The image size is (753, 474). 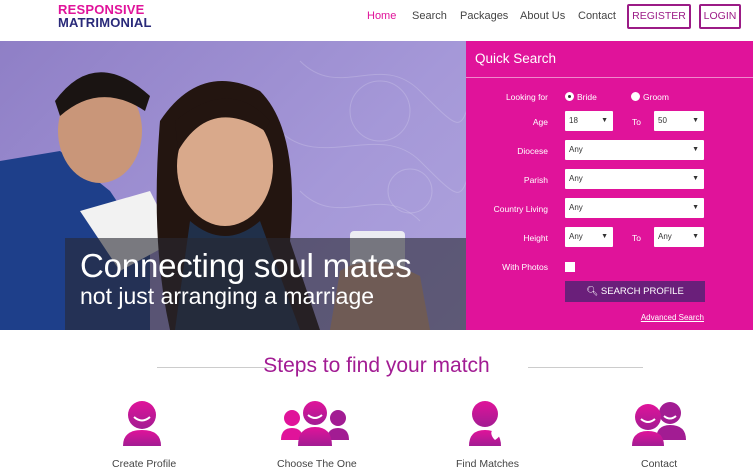 What do you see at coordinates (105, 22) in the screenshot?
I see `logo-line2: MATRIMONIAL` at bounding box center [105, 22].